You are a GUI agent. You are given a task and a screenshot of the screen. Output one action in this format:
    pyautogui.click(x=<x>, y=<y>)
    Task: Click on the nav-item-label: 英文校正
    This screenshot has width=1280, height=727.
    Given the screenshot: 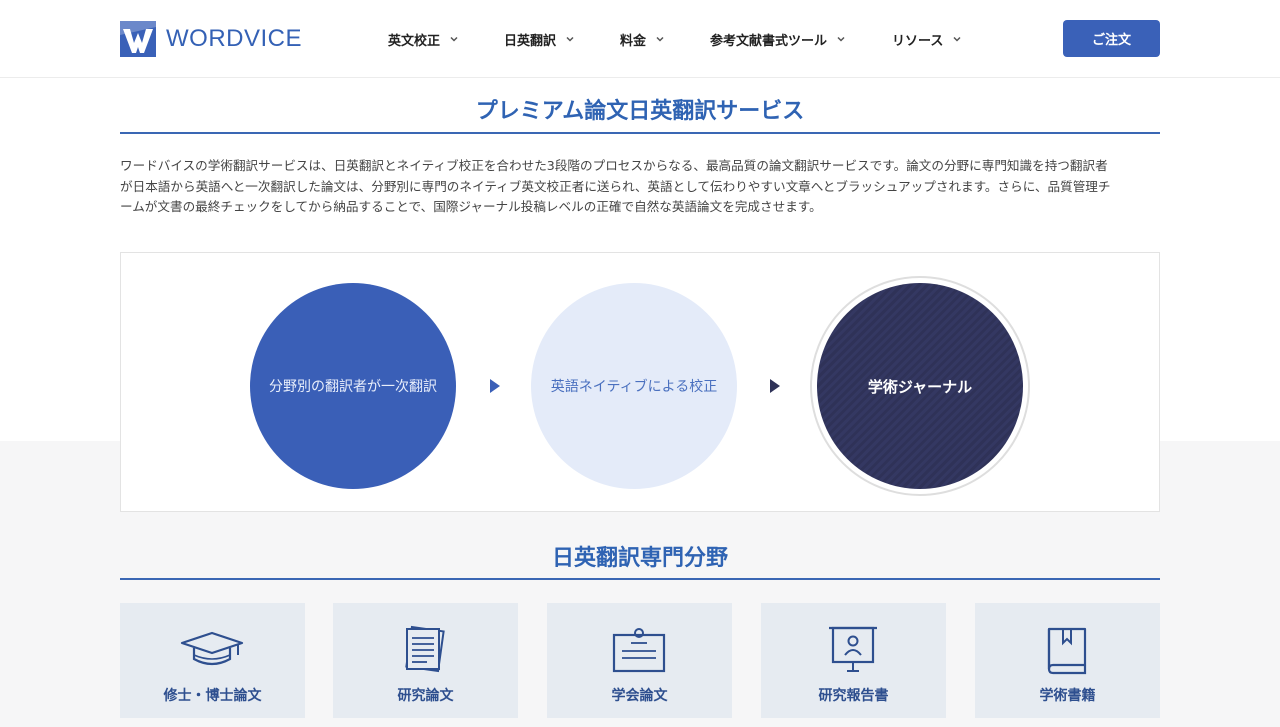 What is the action you would take?
    pyautogui.click(x=414, y=41)
    